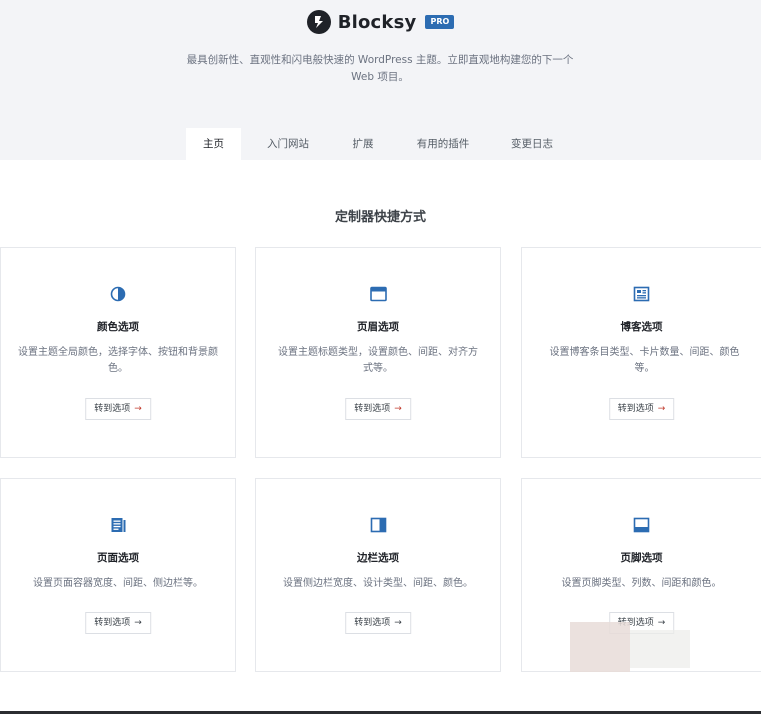  Describe the element at coordinates (641, 558) in the screenshot. I see `card-title: 页脚选项` at that location.